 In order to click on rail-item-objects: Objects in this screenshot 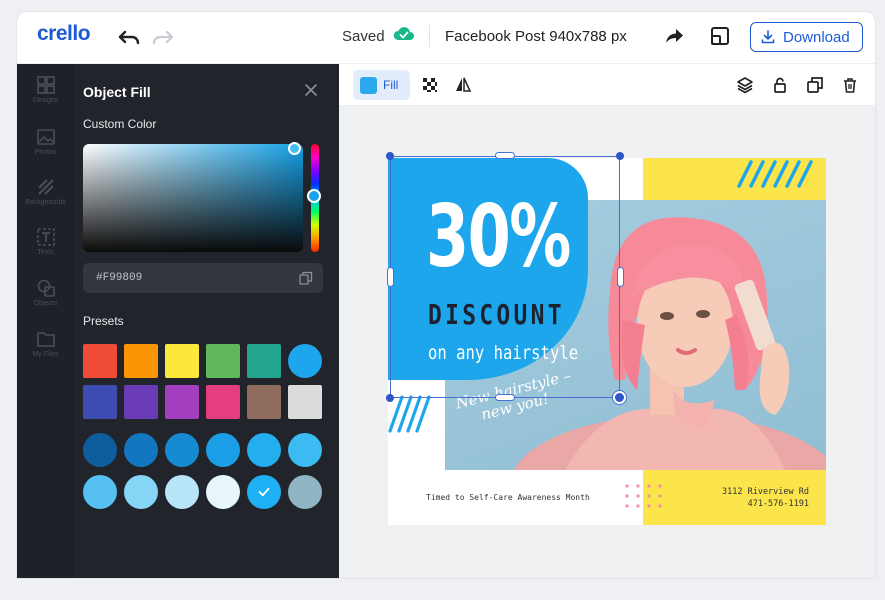, I will do `click(45, 293)`.